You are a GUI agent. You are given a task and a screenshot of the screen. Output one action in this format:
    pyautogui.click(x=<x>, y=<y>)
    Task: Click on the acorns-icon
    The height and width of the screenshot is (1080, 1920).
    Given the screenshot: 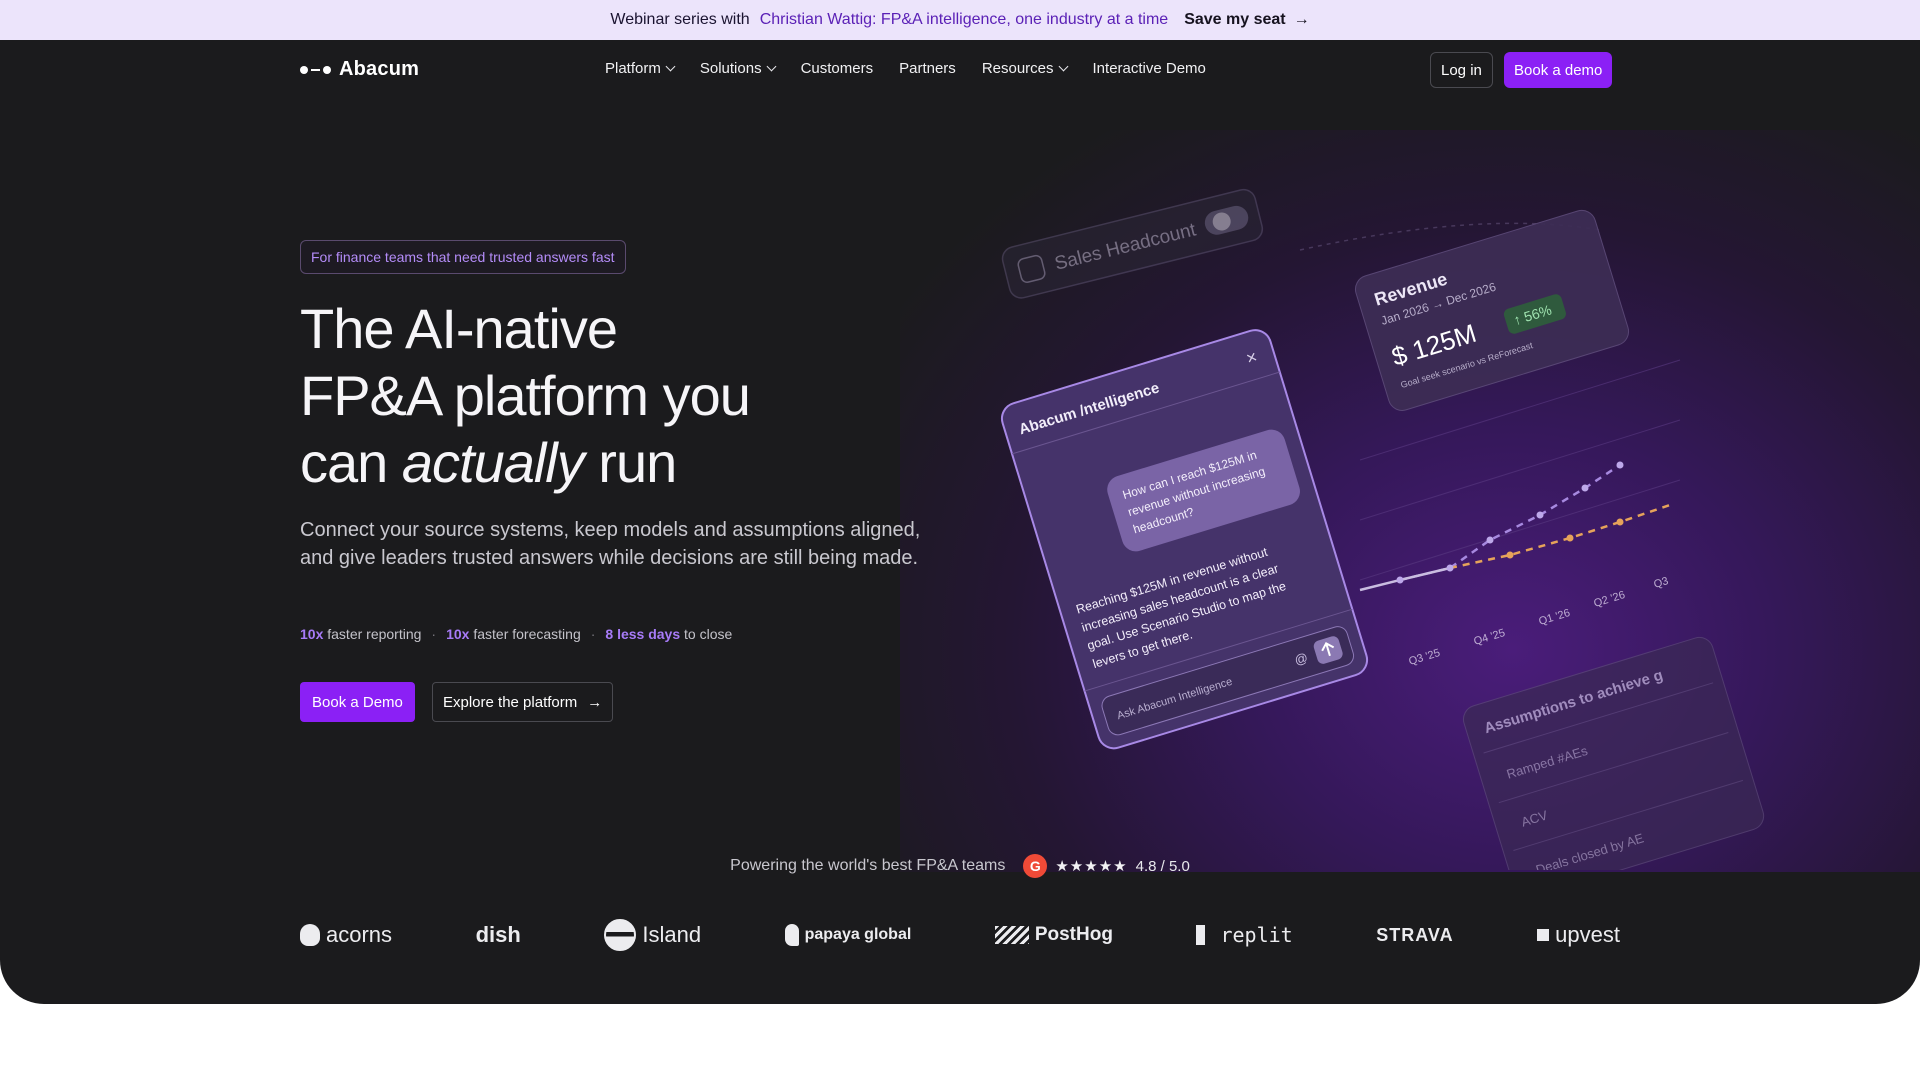 What is the action you would take?
    pyautogui.click(x=310, y=935)
    